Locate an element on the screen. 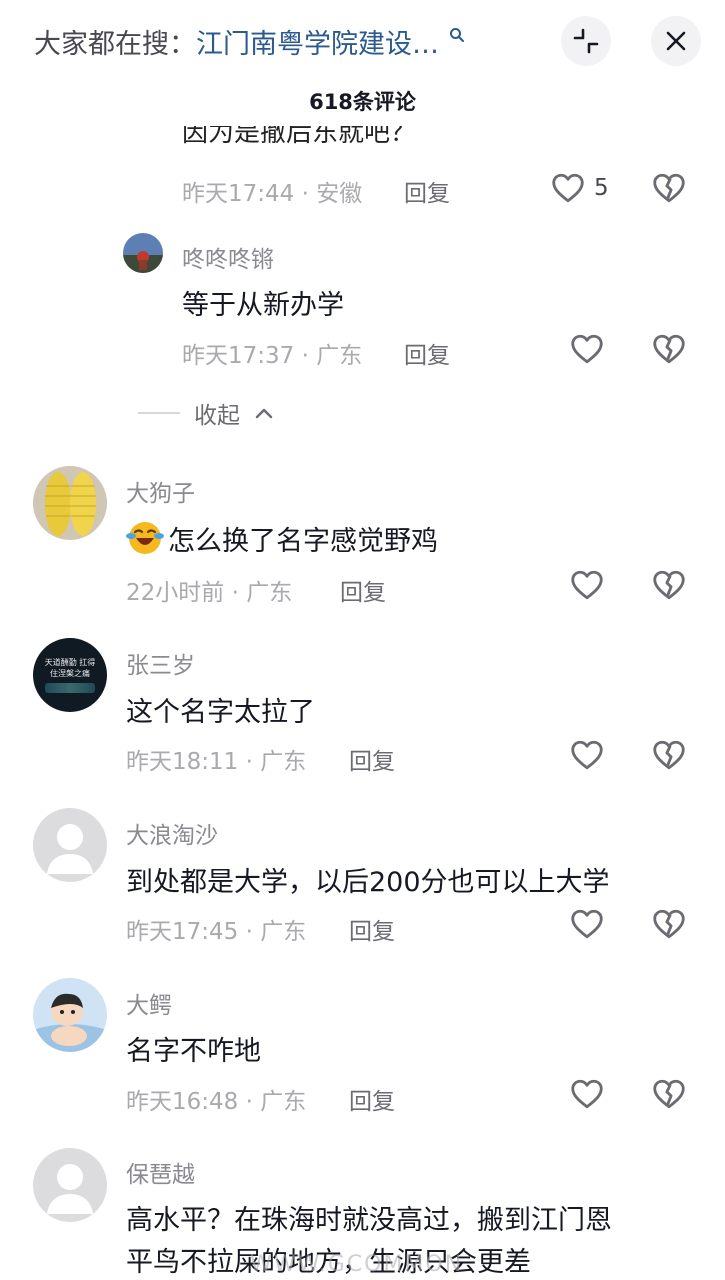 The image size is (725, 1280). chevron-up-icon is located at coordinates (264, 413).